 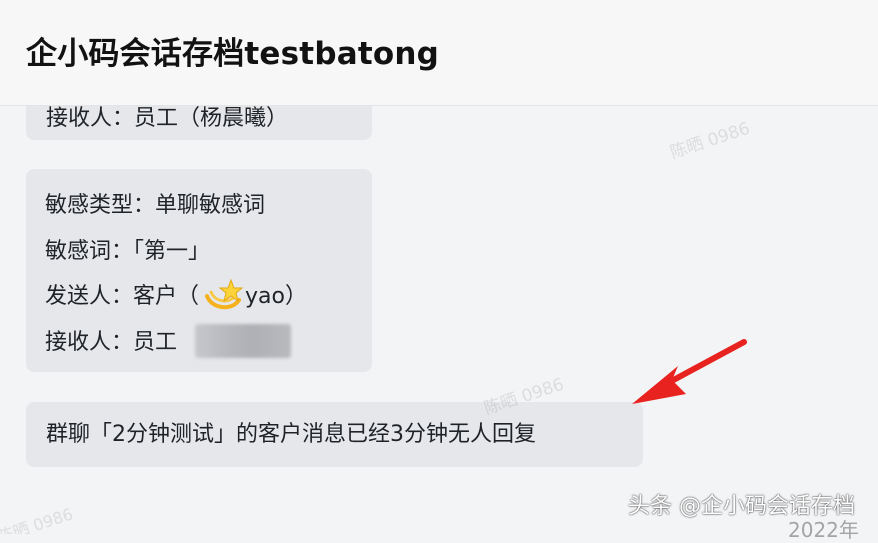 I want to click on sender-suffix: yao）, so click(x=276, y=296).